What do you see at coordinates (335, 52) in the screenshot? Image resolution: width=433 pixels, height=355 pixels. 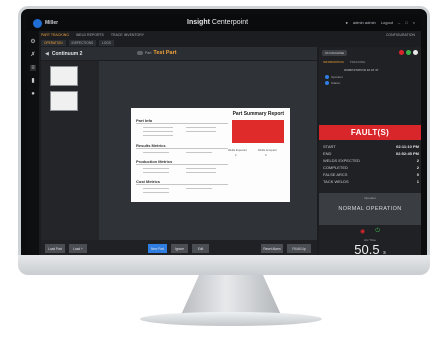 I see `shift-pill: ON MACHINE` at bounding box center [335, 52].